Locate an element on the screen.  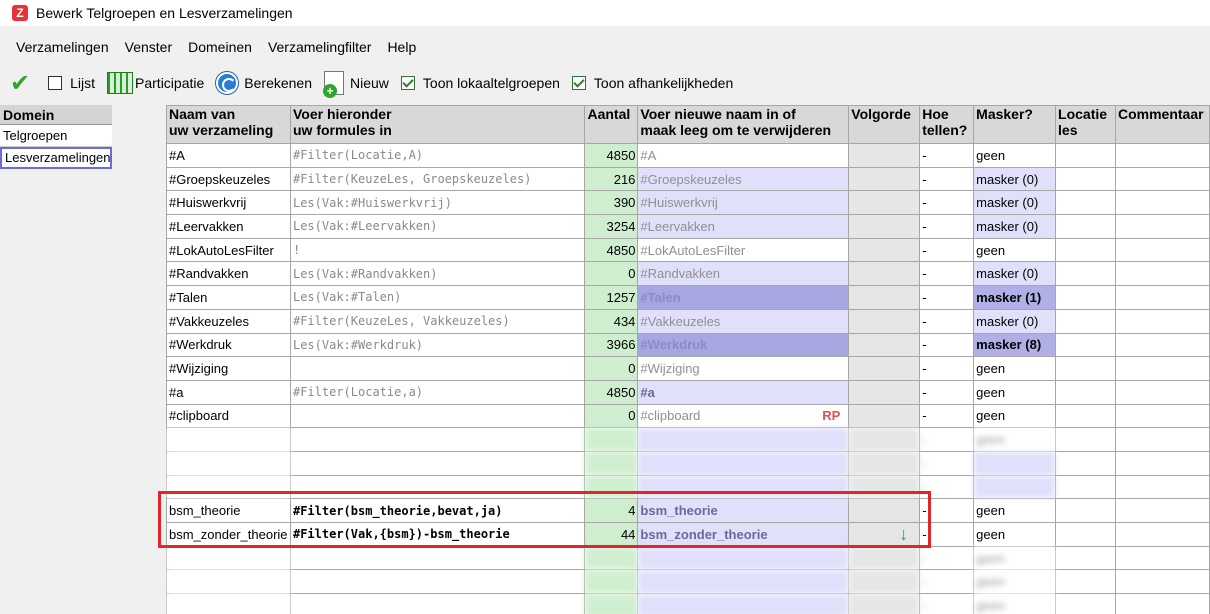
menu-domeinen: Domeinen is located at coordinates (220, 47).